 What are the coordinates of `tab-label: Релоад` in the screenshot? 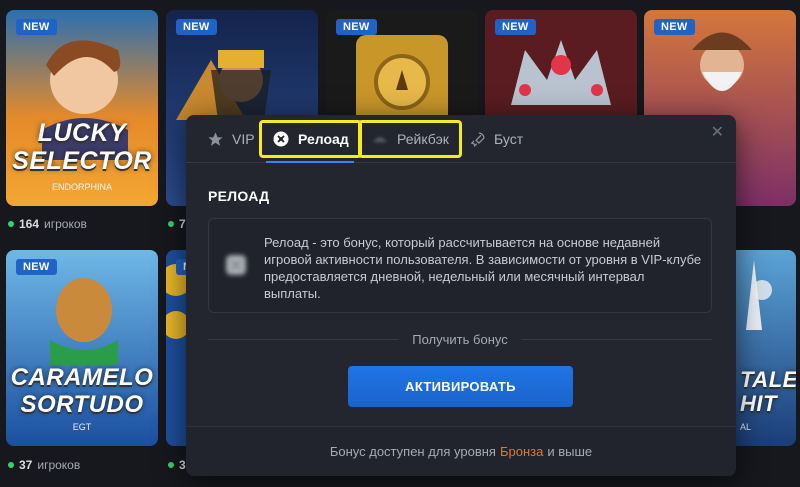 It's located at (323, 139).